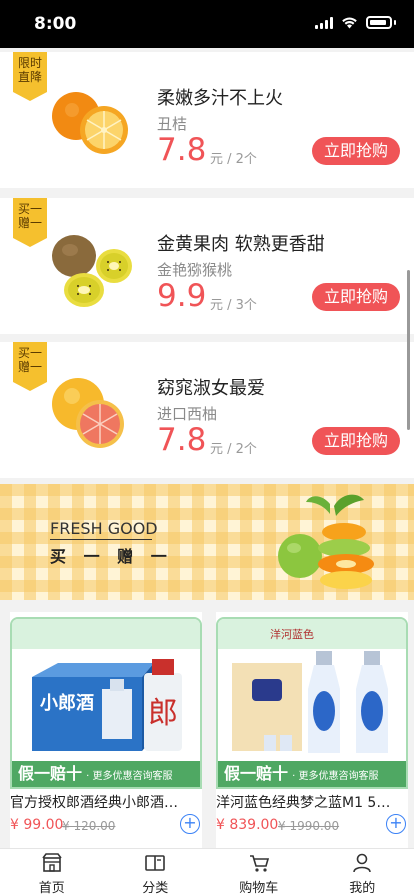  I want to click on xiaolangjiu-box-icon: 小郎酒 郎, so click(107, 705).